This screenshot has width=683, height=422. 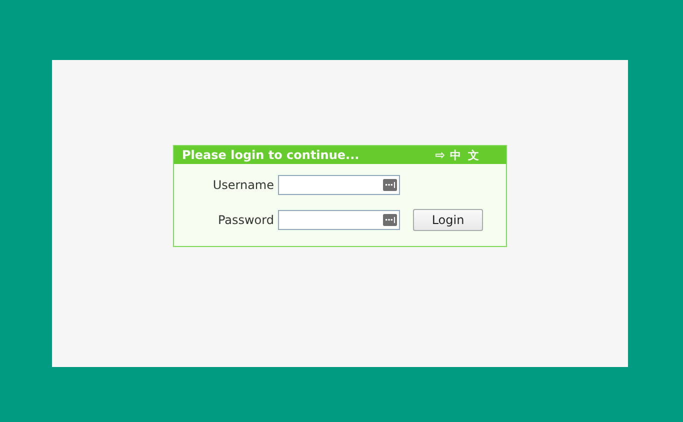 What do you see at coordinates (245, 220) in the screenshot?
I see `field-label: Password` at bounding box center [245, 220].